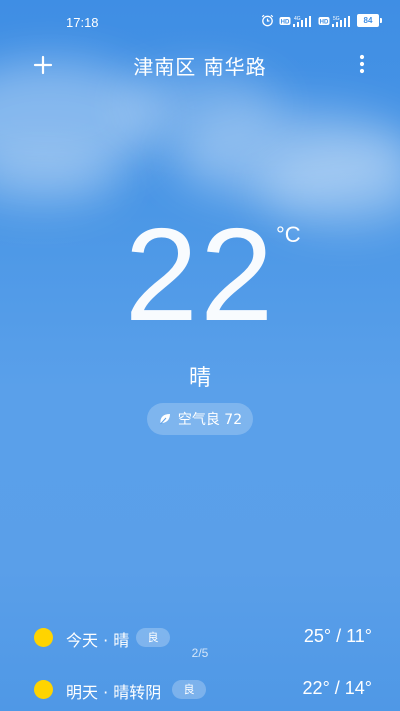  Describe the element at coordinates (288, 234) in the screenshot. I see `temperature-unit: °C` at that location.